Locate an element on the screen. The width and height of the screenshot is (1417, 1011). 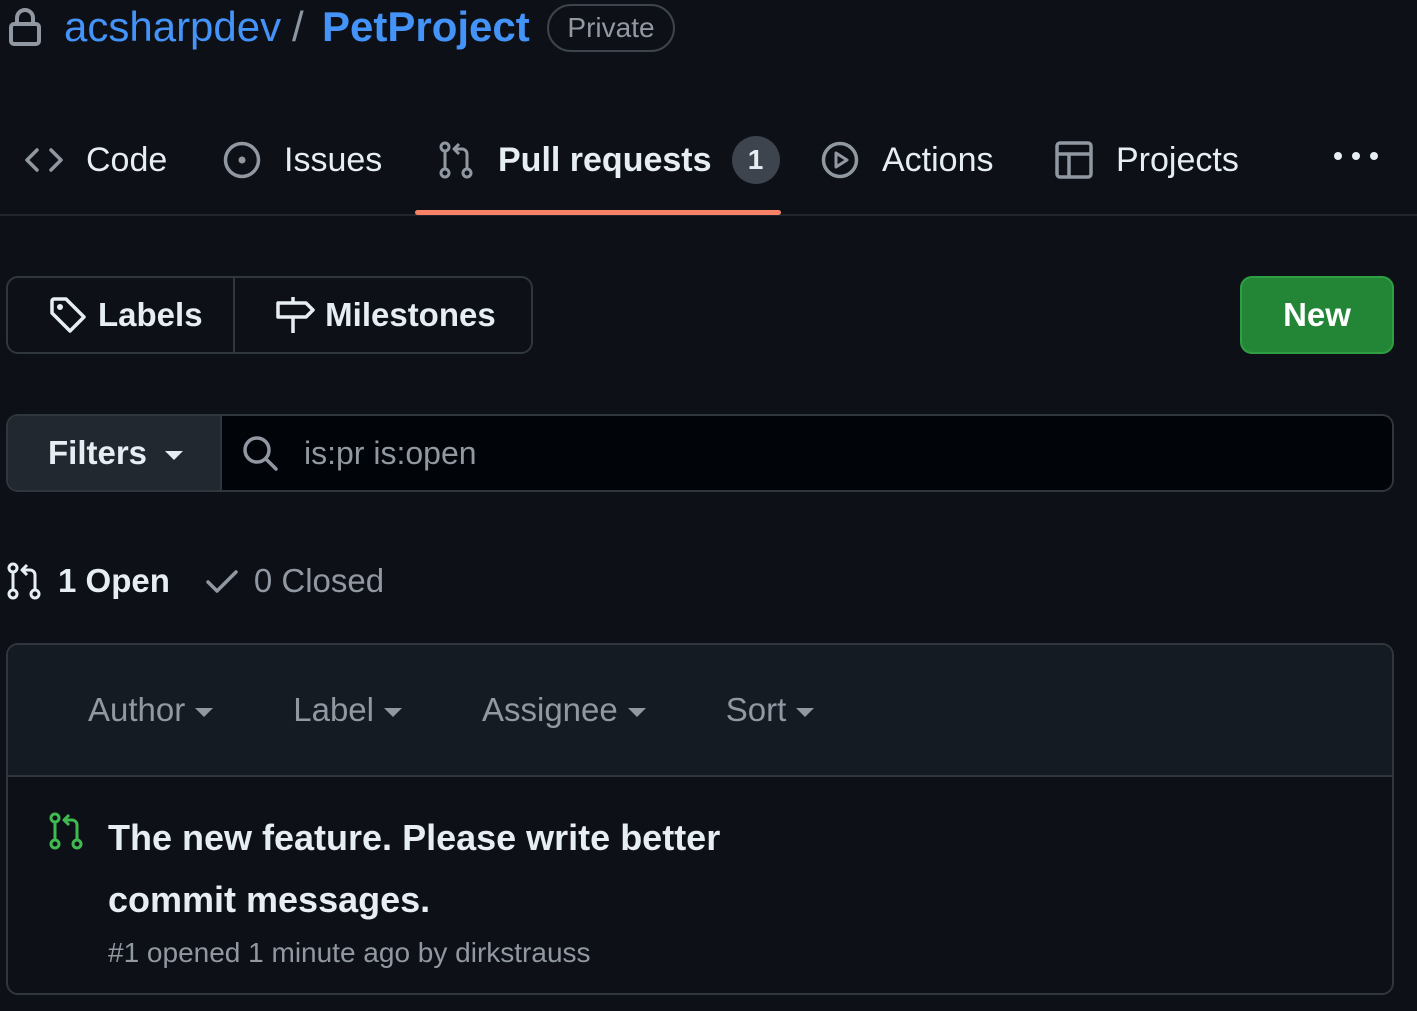
sort-dropdown: Sort is located at coordinates (770, 710).